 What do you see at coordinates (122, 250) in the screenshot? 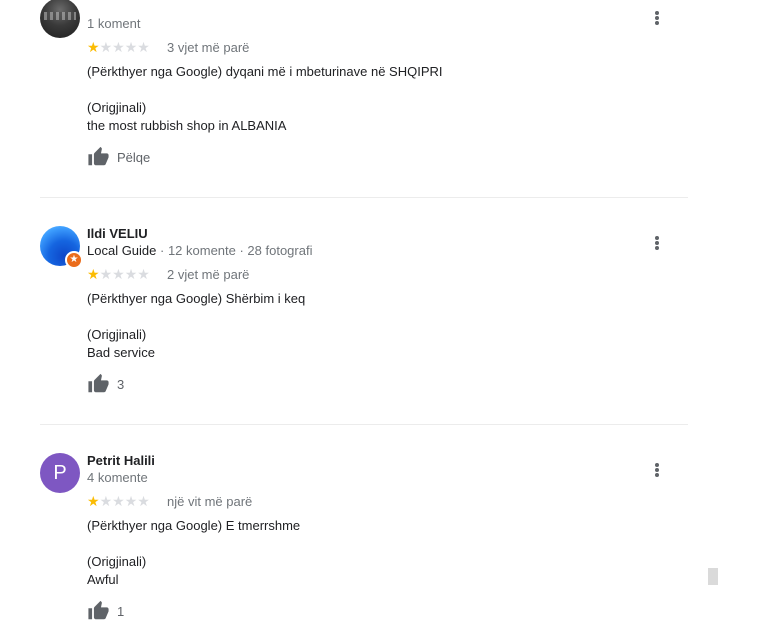
I see `local-guide-label: Local Guide` at bounding box center [122, 250].